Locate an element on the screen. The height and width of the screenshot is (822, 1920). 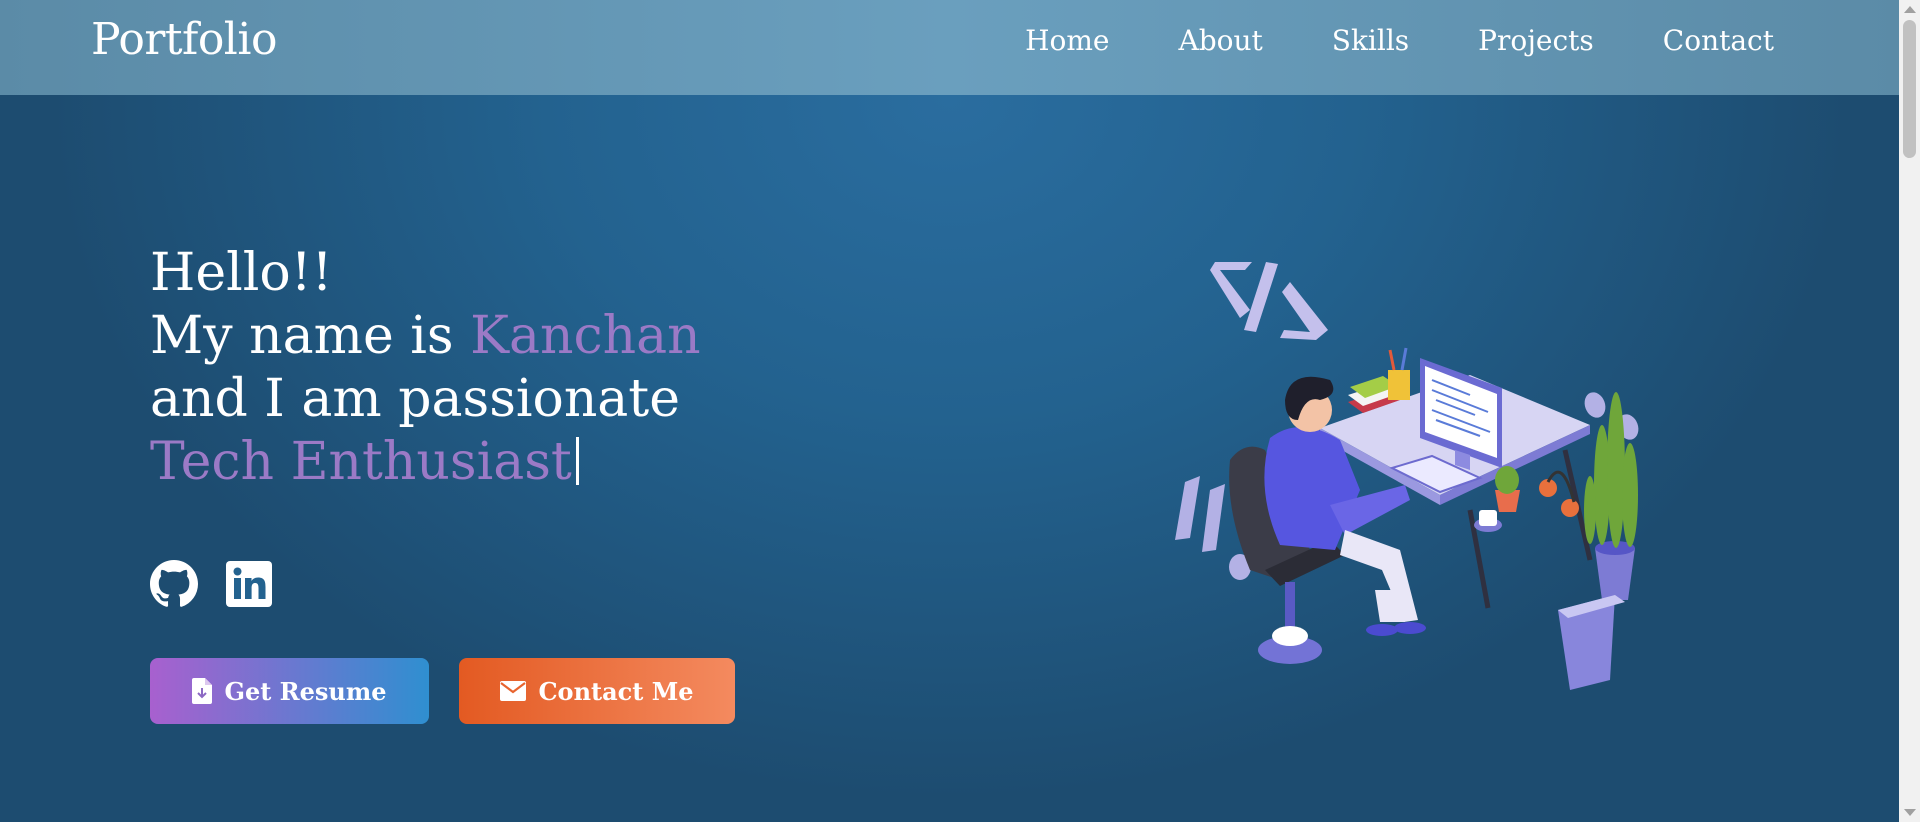
scrollbar-thumb is located at coordinates (1909, 89).